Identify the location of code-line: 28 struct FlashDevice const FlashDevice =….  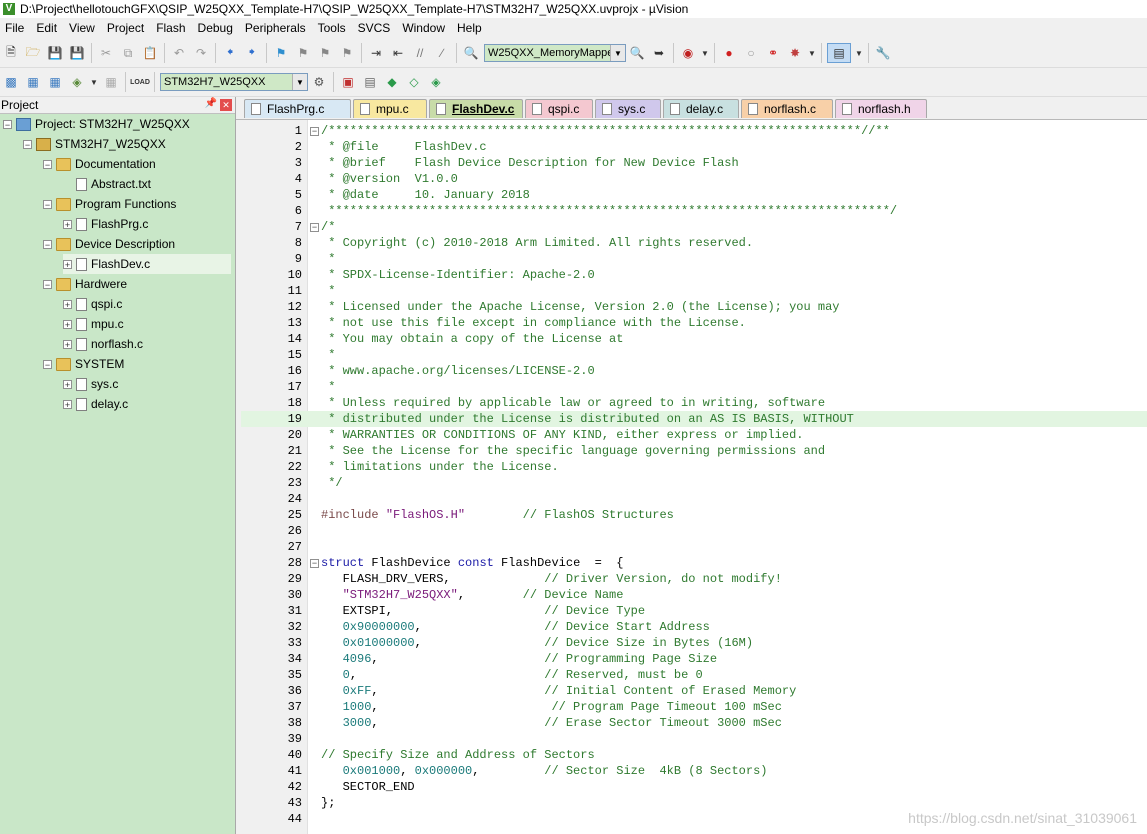
(694, 563).